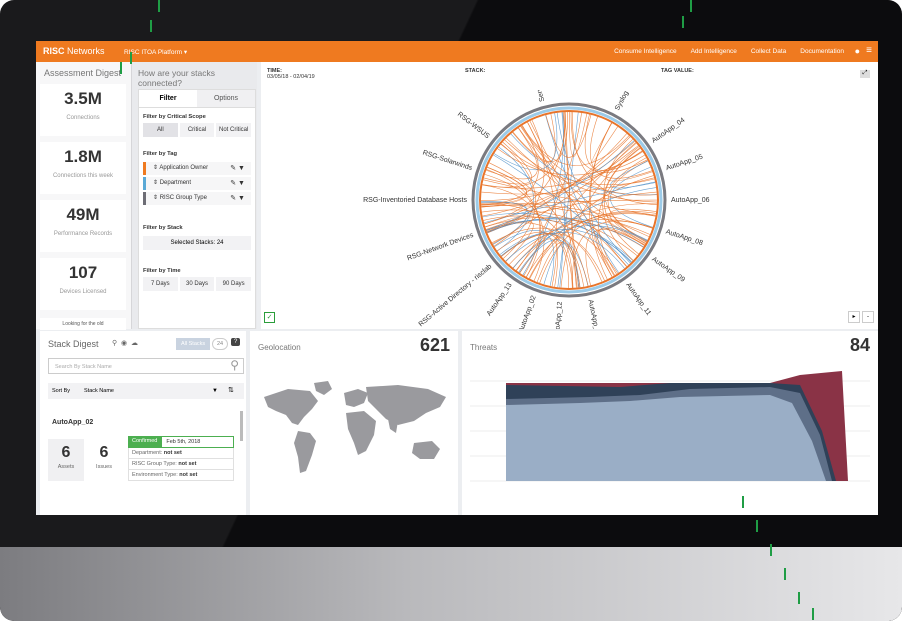 This screenshot has width=902, height=621. What do you see at coordinates (854, 317) in the screenshot?
I see `play-button: ▸` at bounding box center [854, 317].